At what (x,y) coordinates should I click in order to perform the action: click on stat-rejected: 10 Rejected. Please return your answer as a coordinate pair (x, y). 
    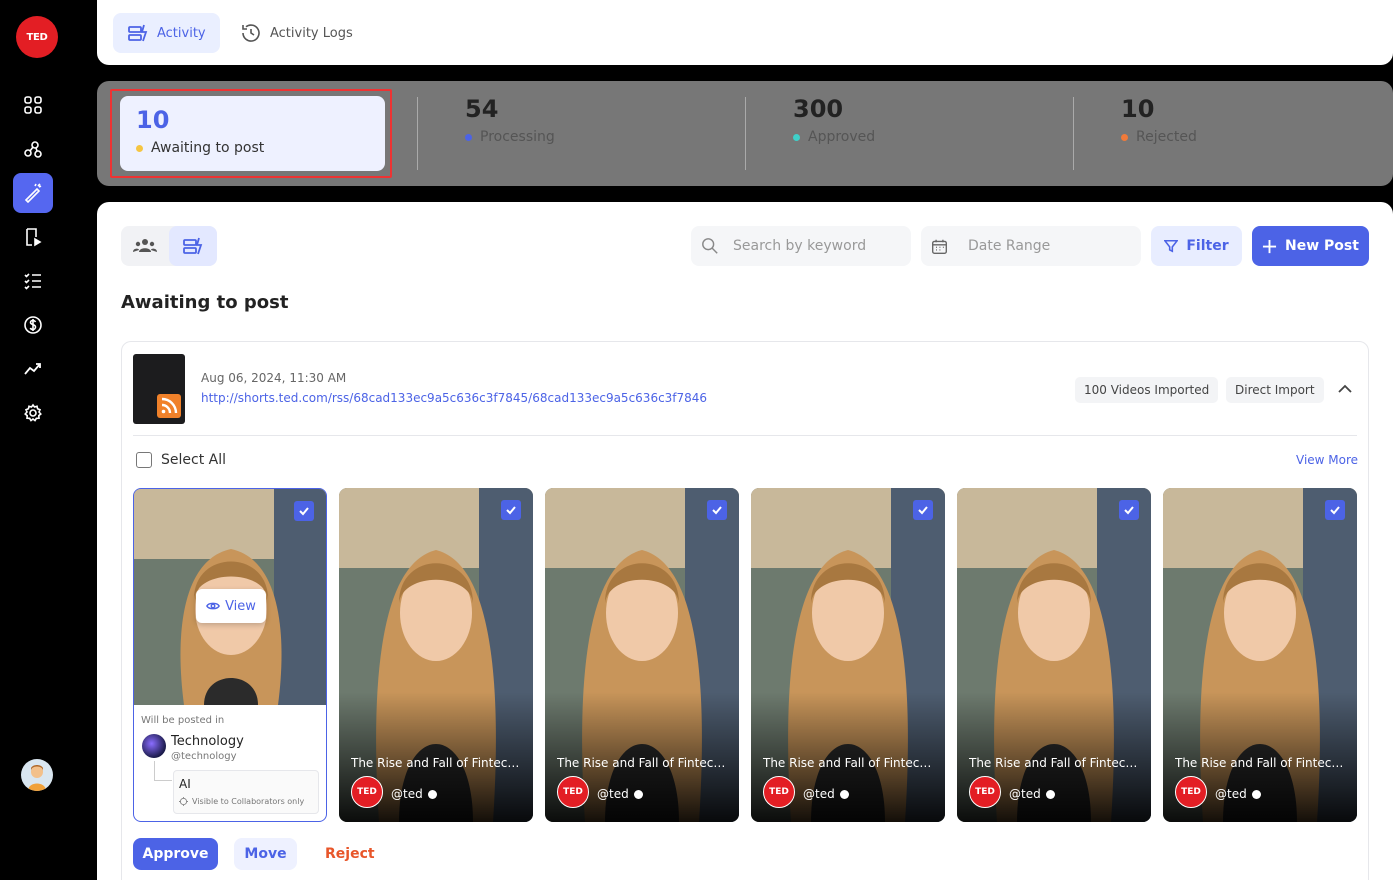
    Looking at the image, I should click on (1159, 133).